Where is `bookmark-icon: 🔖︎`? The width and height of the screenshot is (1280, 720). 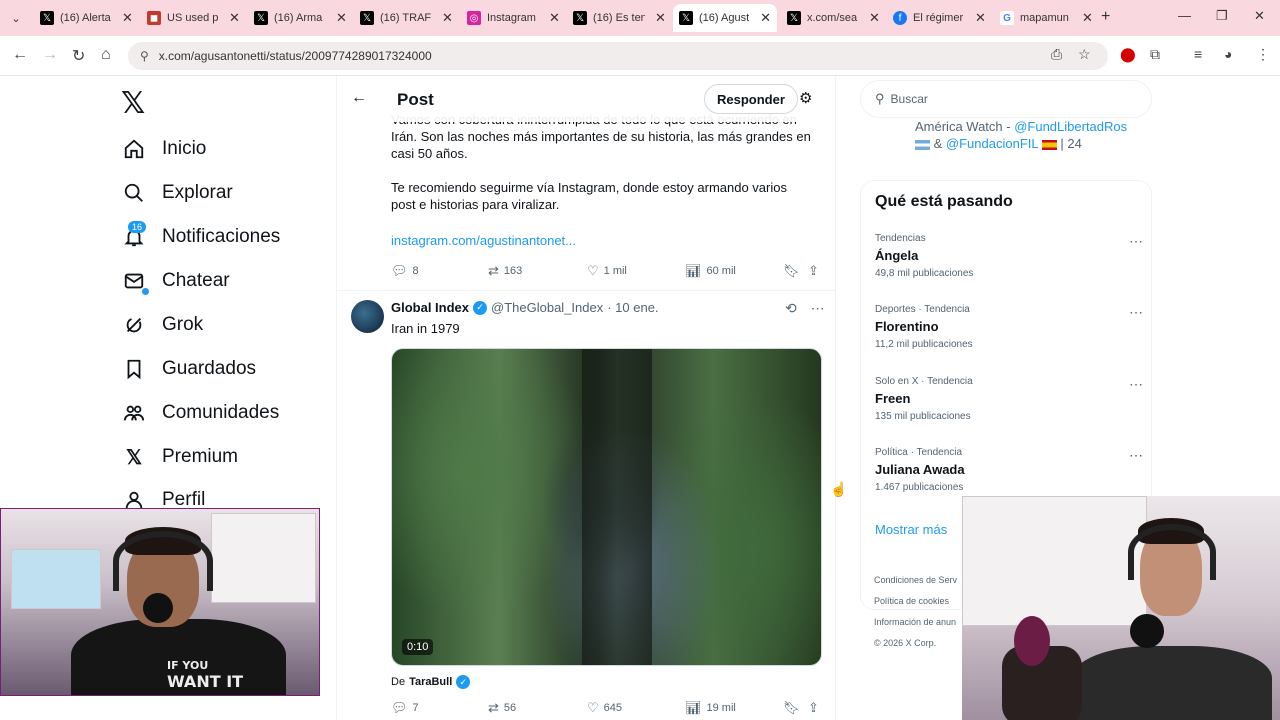
bookmark-icon: 🔖︎ is located at coordinates (791, 270).